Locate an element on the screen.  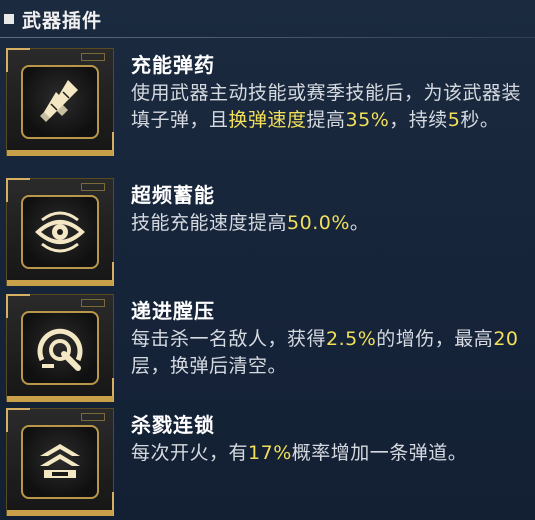
highlight-value: 2.5% is located at coordinates (351, 339).